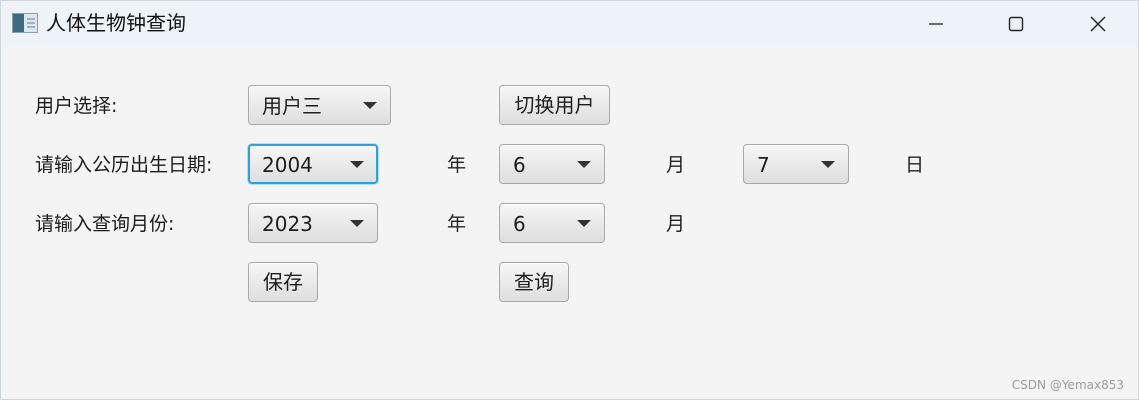  Describe the element at coordinates (292, 106) in the screenshot. I see `user-select-value: 用户三` at that location.